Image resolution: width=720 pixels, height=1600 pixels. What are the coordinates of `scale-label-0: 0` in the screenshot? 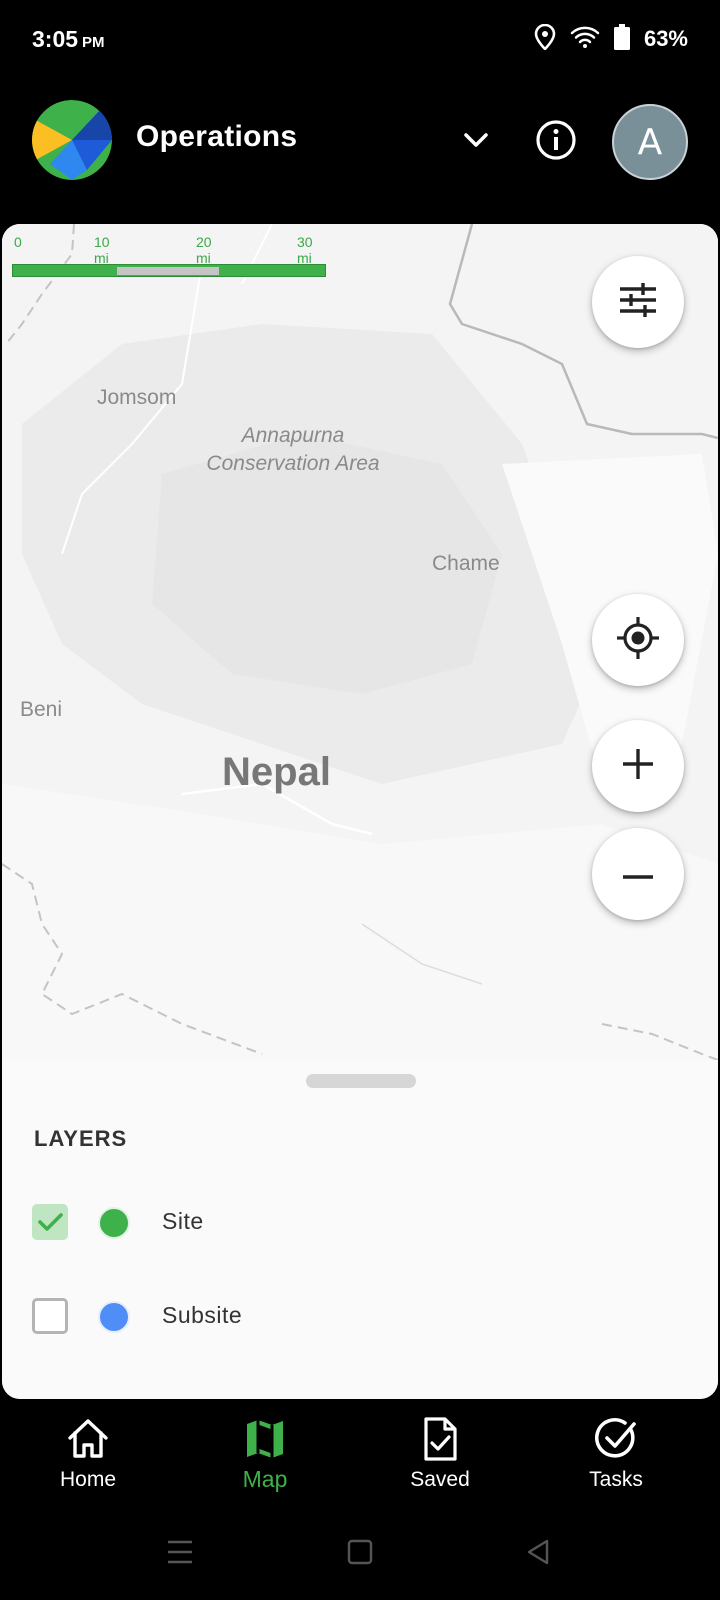 It's located at (18, 242).